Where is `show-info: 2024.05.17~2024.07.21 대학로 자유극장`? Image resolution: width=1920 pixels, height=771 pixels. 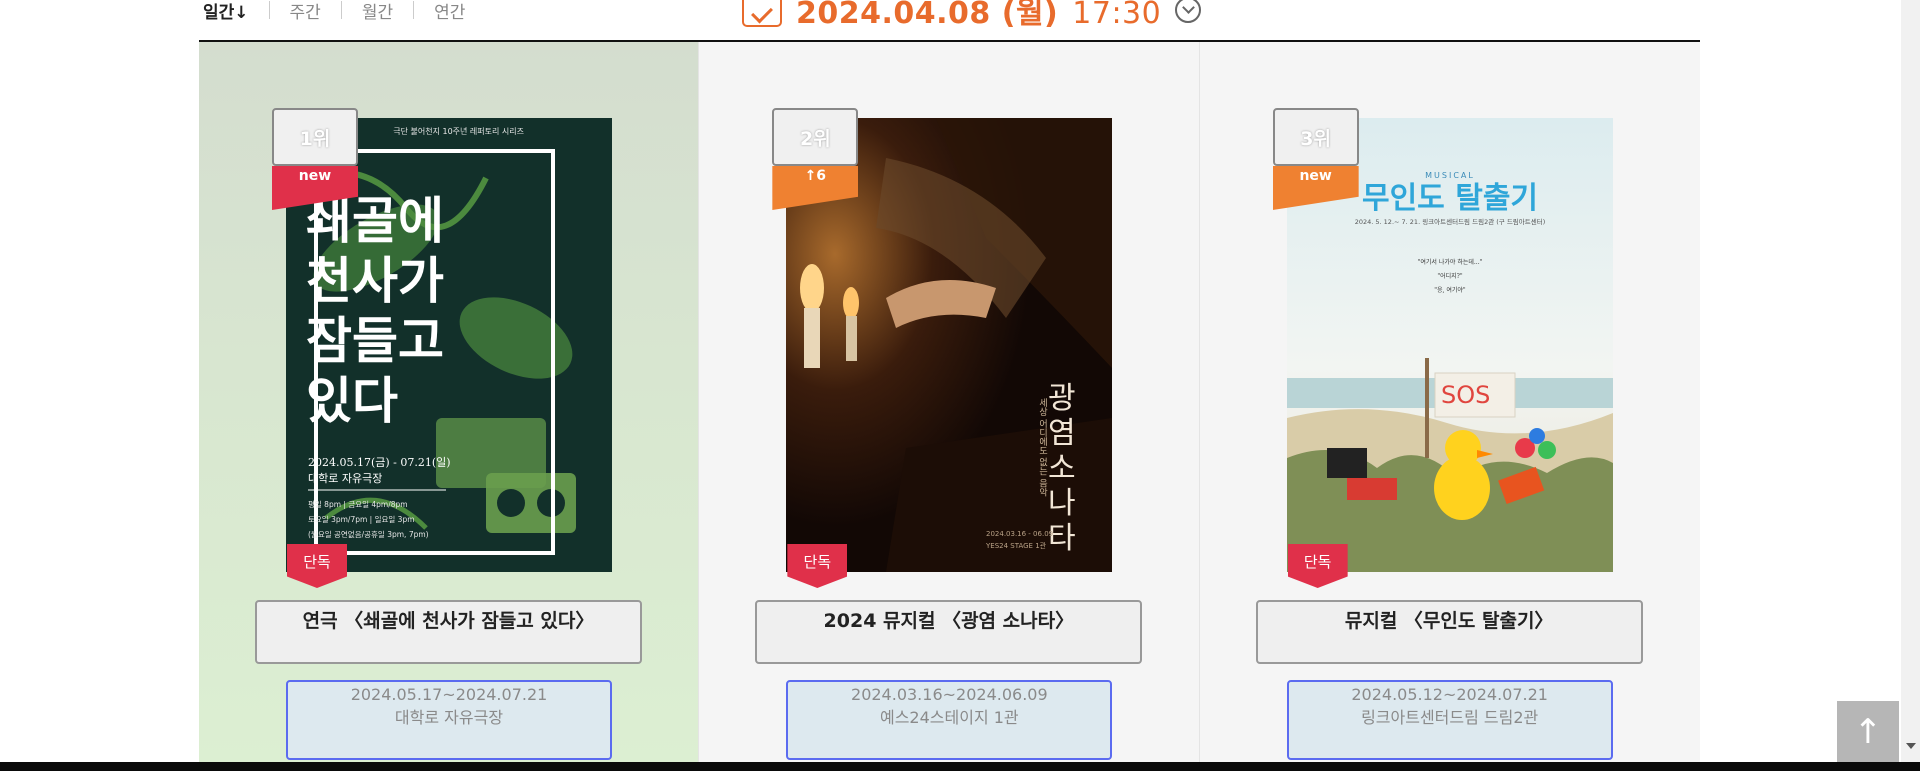
show-info: 2024.05.17~2024.07.21 대학로 자유극장 is located at coordinates (449, 720).